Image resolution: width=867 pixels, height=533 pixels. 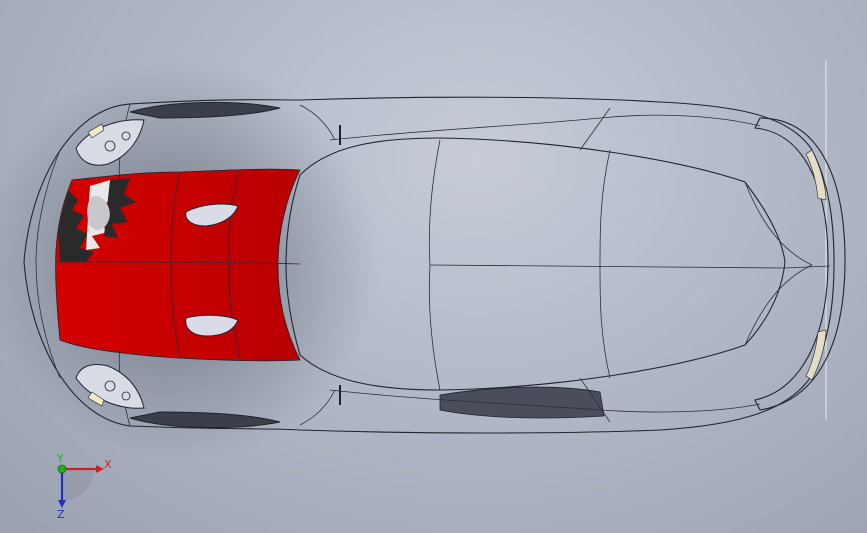 I want to click on roof-rear-line, so click(x=605, y=264).